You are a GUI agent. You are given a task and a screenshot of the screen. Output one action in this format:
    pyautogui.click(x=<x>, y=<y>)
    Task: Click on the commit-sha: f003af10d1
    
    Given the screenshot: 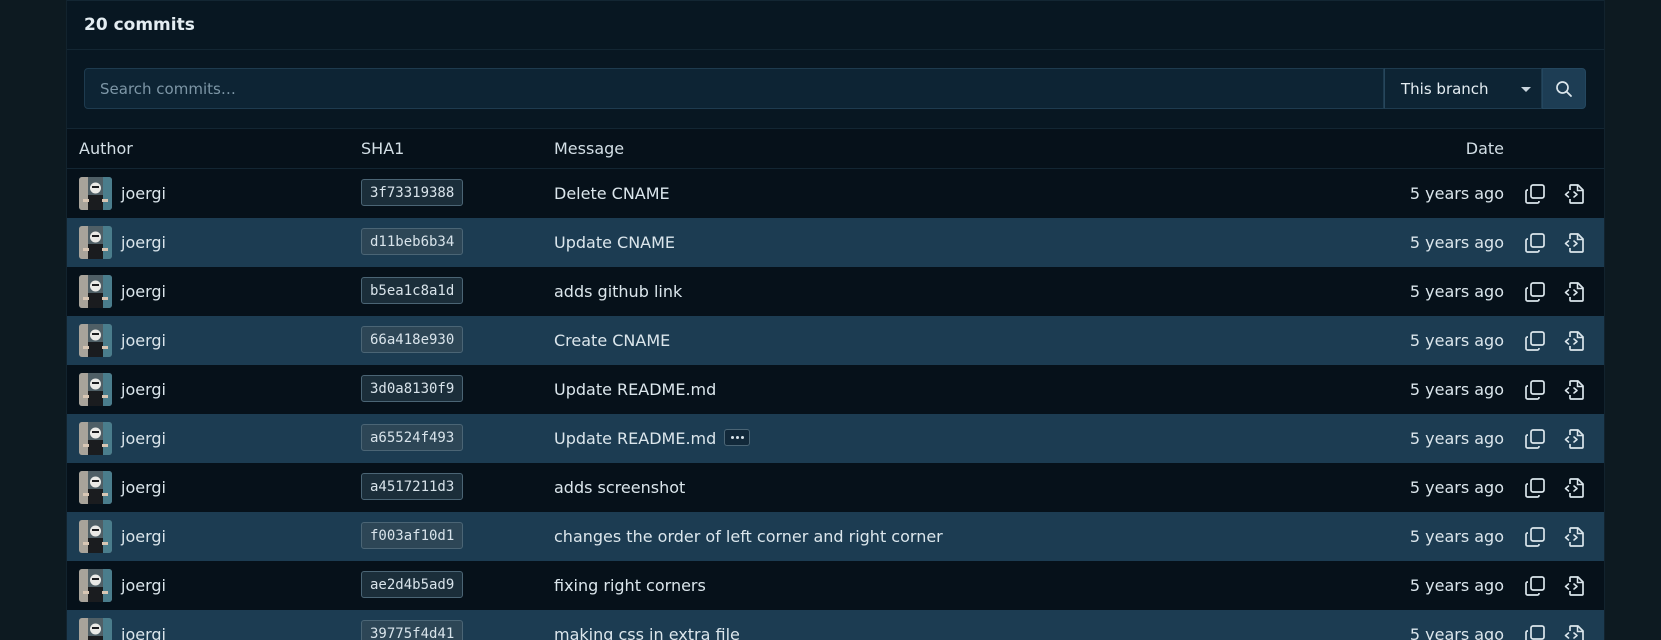 What is the action you would take?
    pyautogui.click(x=412, y=535)
    